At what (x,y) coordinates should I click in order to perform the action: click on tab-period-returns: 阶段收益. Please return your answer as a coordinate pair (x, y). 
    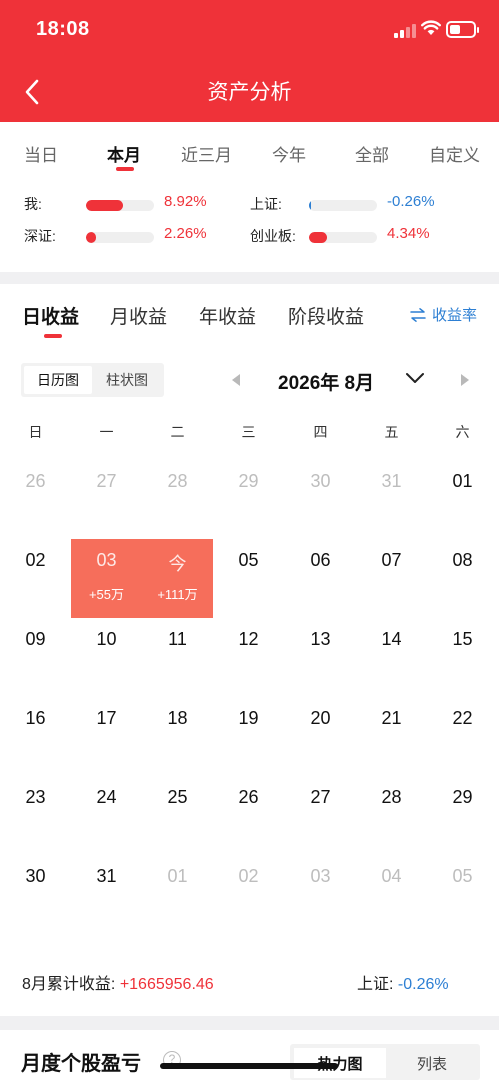
    Looking at the image, I should click on (326, 315).